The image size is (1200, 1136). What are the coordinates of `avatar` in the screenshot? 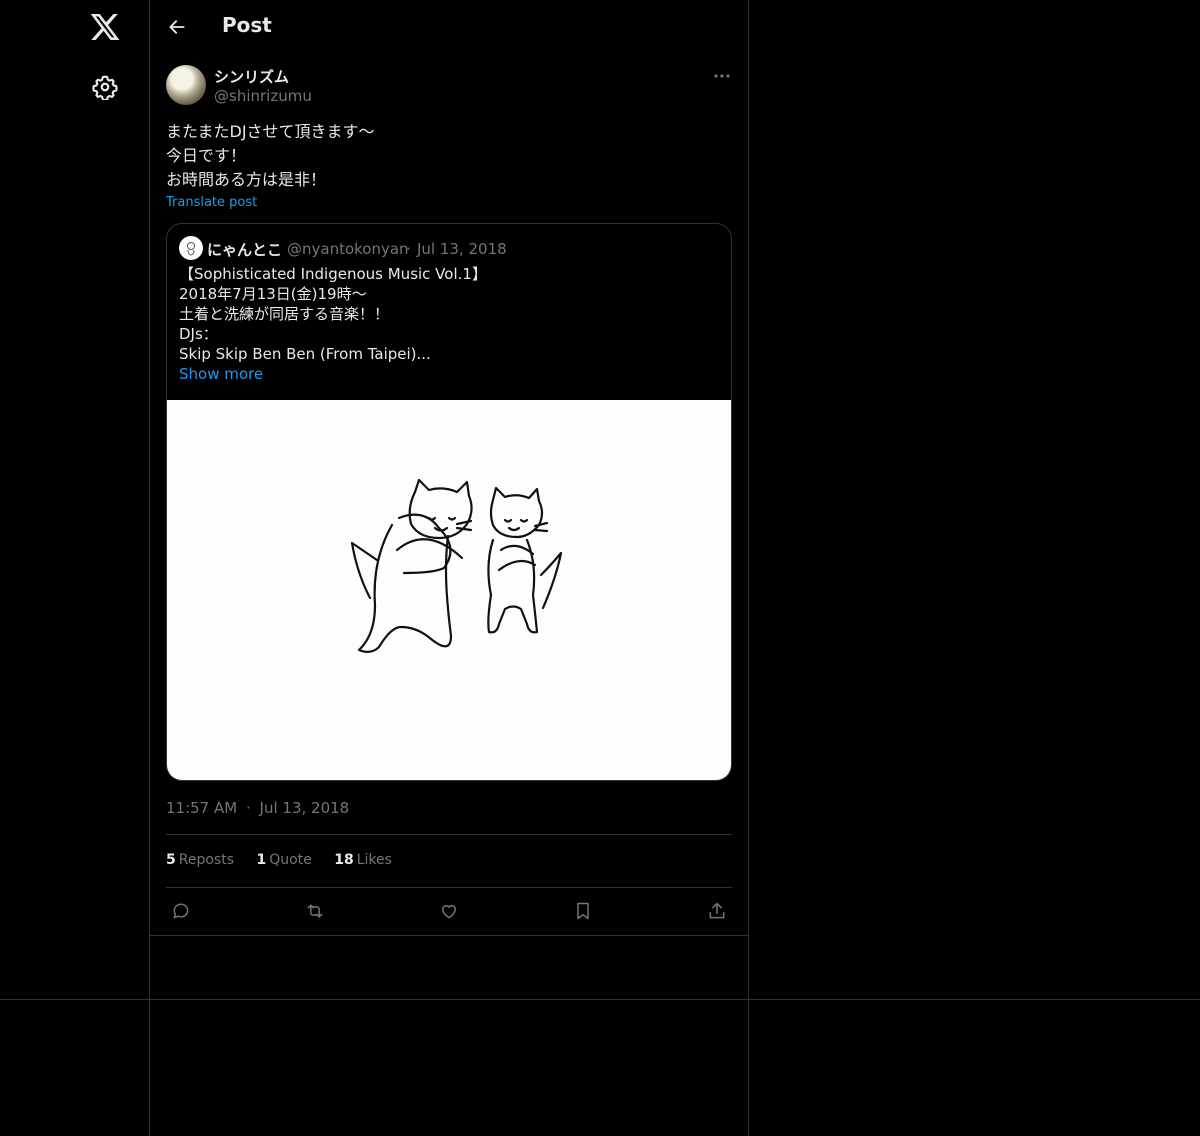 It's located at (186, 85).